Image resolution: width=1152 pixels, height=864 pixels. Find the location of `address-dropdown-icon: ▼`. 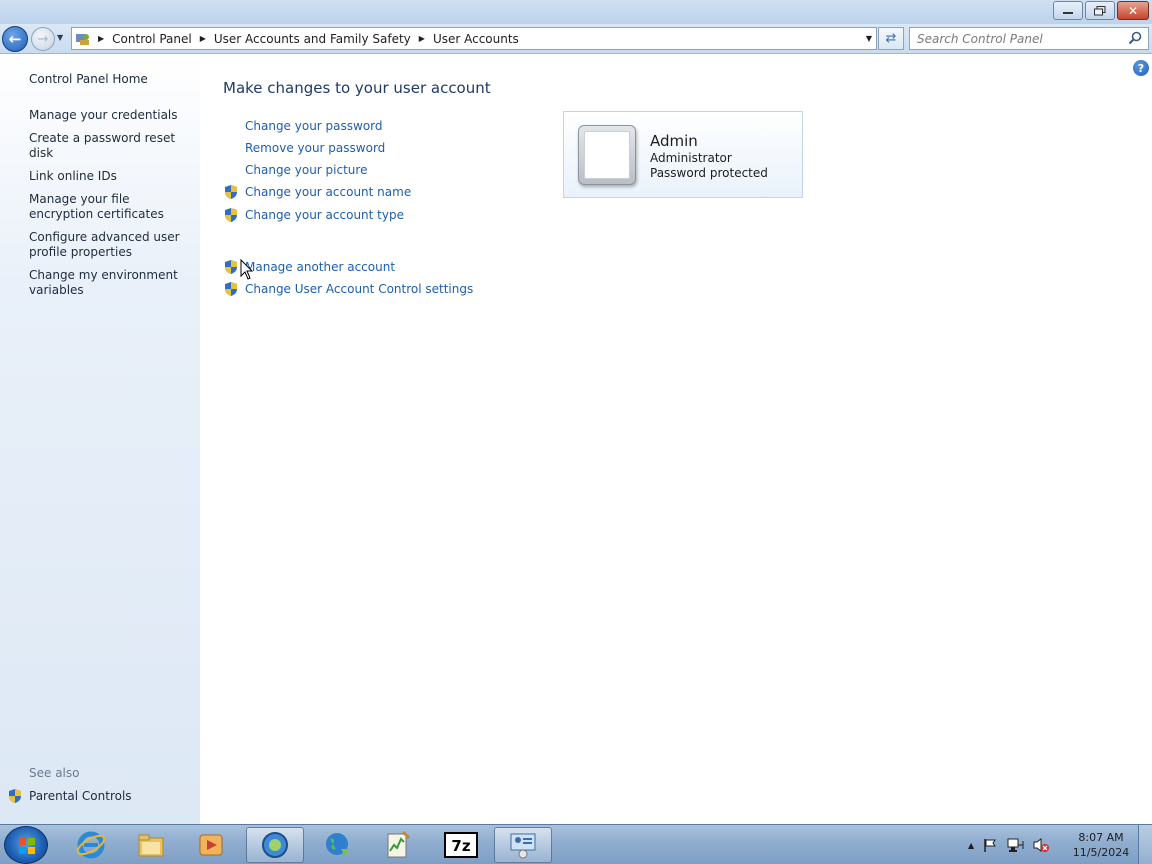

address-dropdown-icon: ▼ is located at coordinates (869, 38).